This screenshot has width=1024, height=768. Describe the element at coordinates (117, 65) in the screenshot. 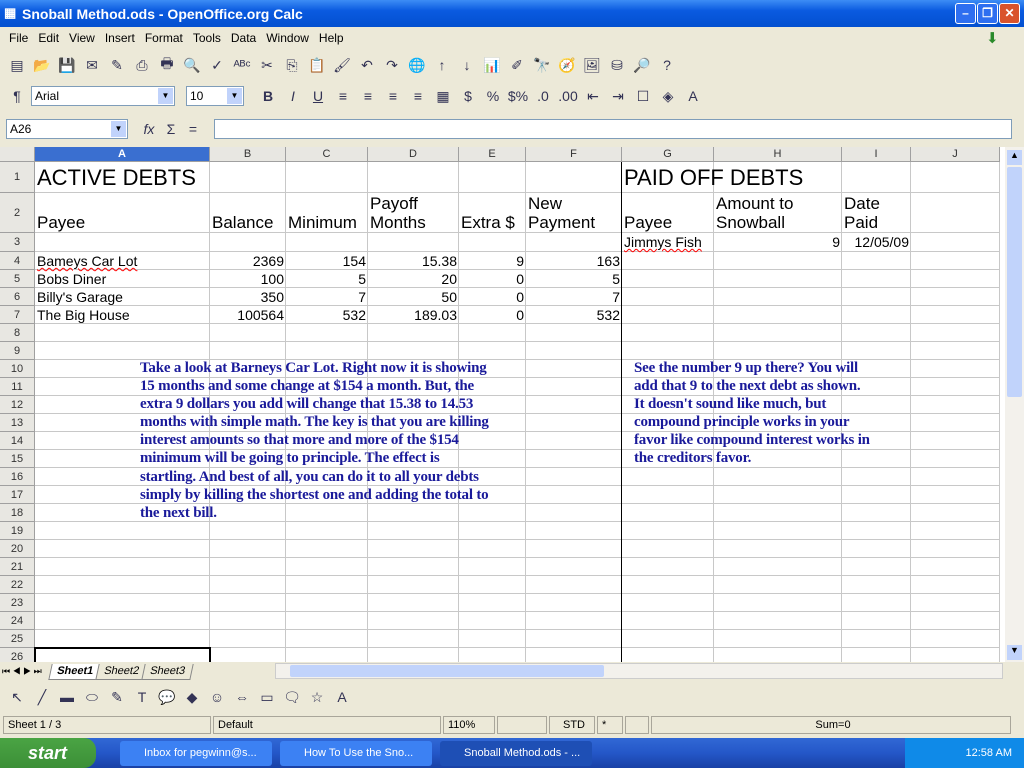

I see `edit-file-icon: ✎` at that location.